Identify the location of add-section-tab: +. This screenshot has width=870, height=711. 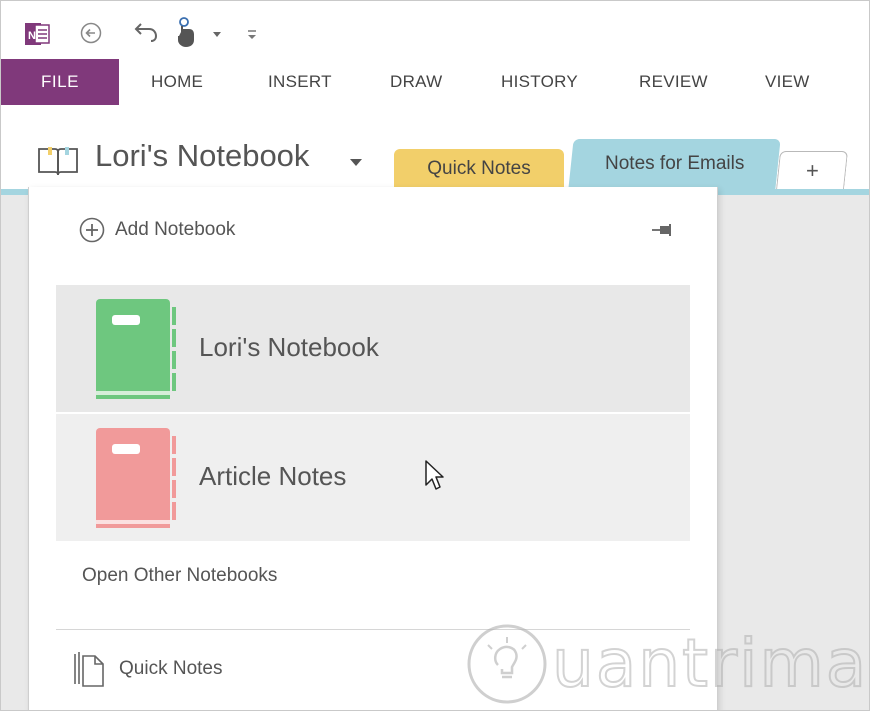
(812, 170).